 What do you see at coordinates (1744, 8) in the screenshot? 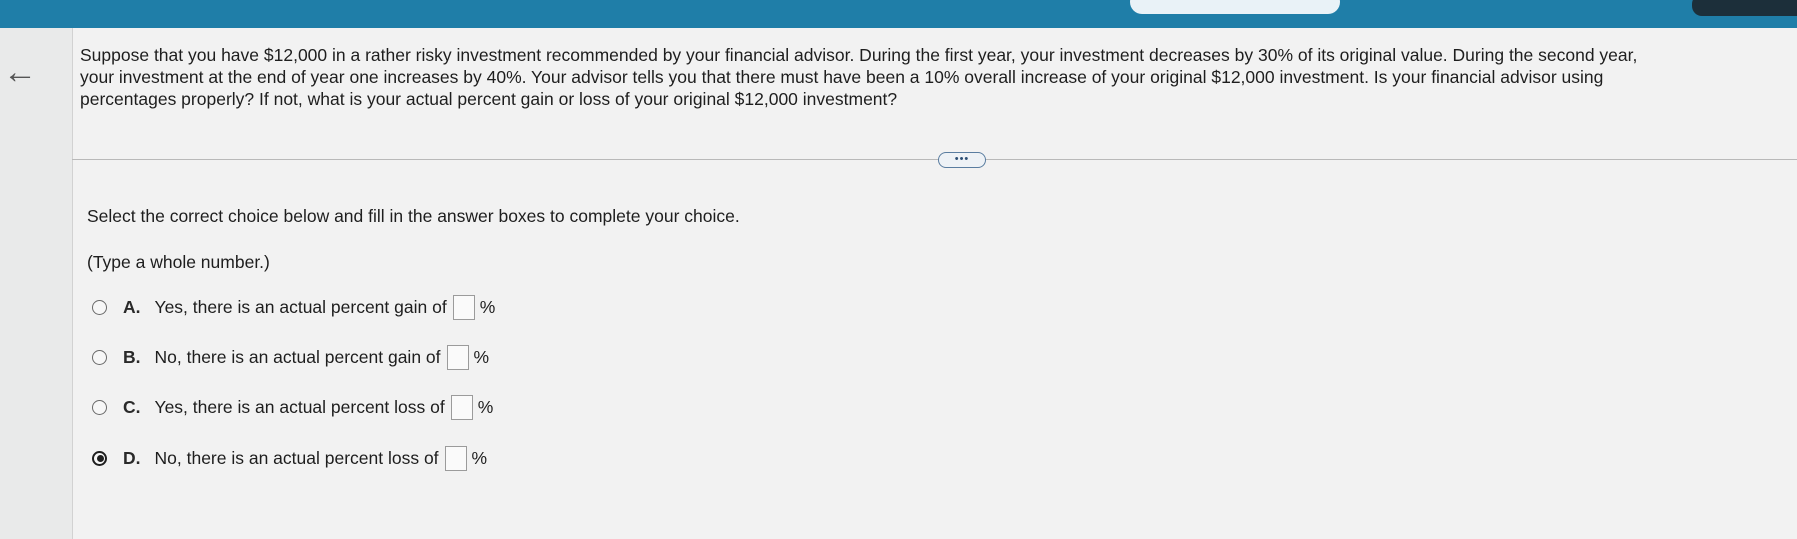
I see `header-action-button` at bounding box center [1744, 8].